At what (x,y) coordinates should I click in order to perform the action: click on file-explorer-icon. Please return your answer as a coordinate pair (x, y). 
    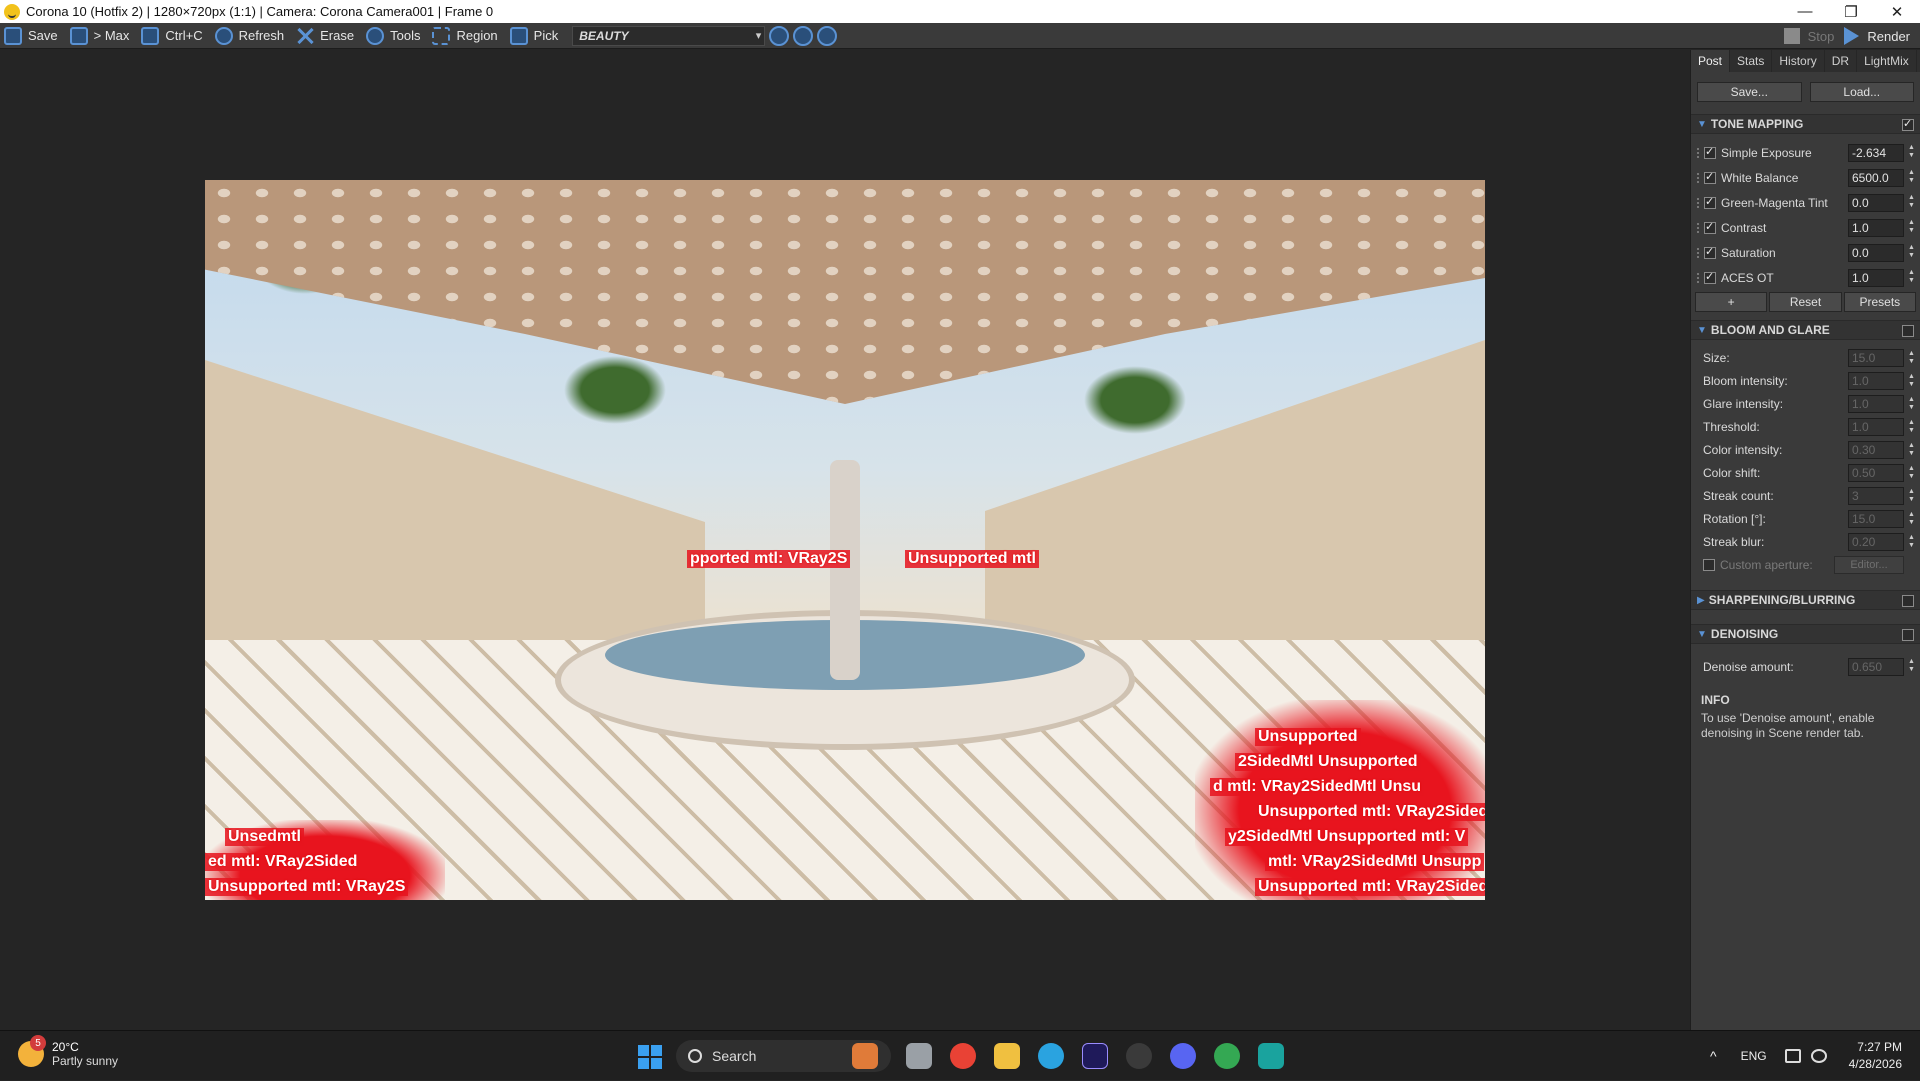
    Looking at the image, I should click on (1007, 1056).